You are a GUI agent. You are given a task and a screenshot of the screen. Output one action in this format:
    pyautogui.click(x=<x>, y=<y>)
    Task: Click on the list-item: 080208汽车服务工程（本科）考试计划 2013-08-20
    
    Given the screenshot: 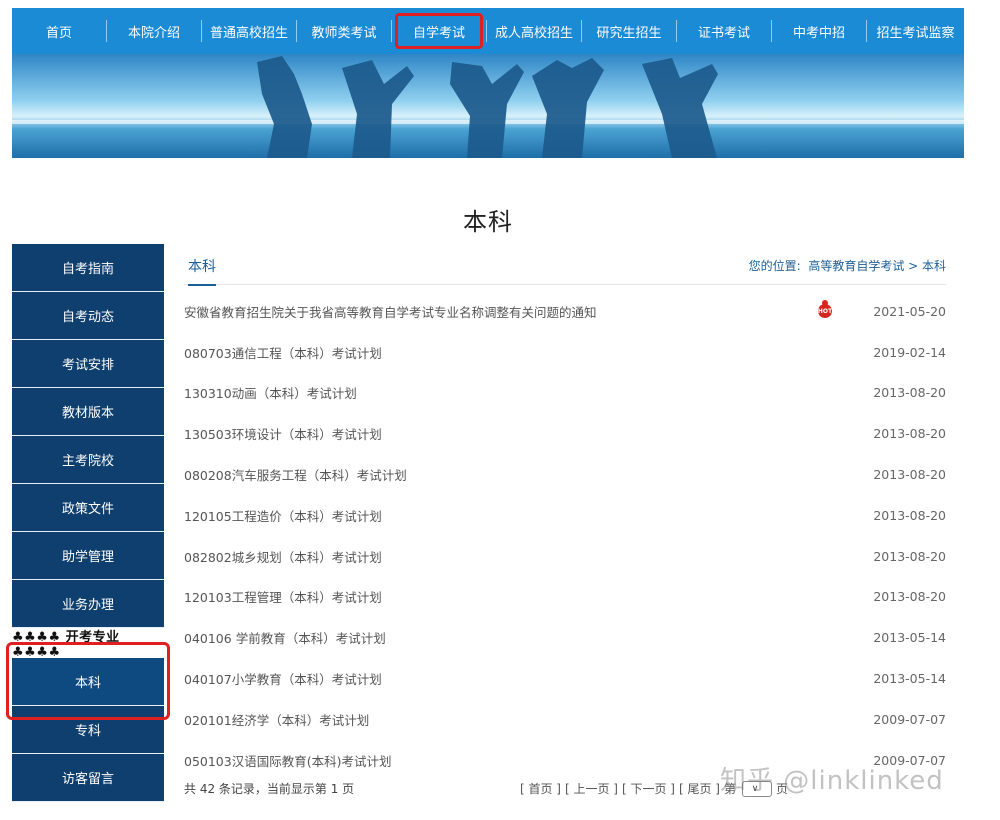 What is the action you would take?
    pyautogui.click(x=565, y=474)
    